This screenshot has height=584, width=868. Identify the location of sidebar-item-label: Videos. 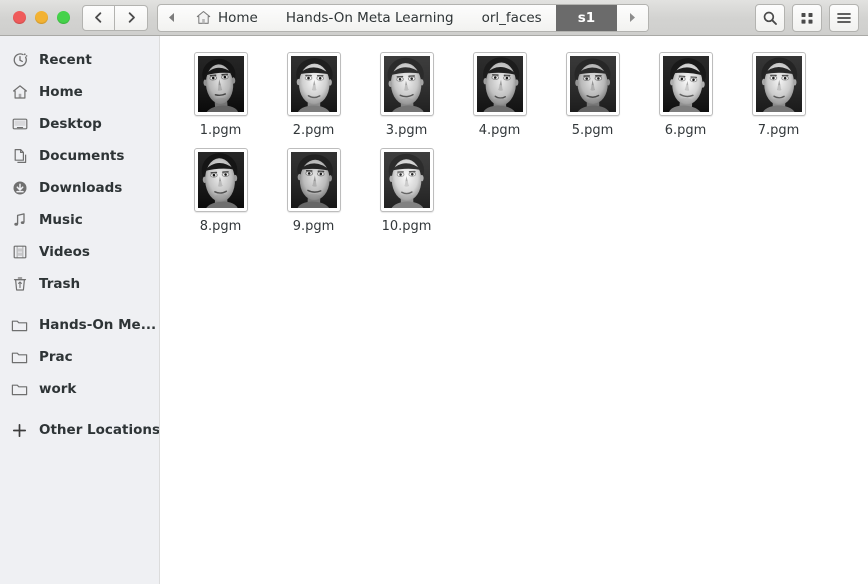
(64, 252).